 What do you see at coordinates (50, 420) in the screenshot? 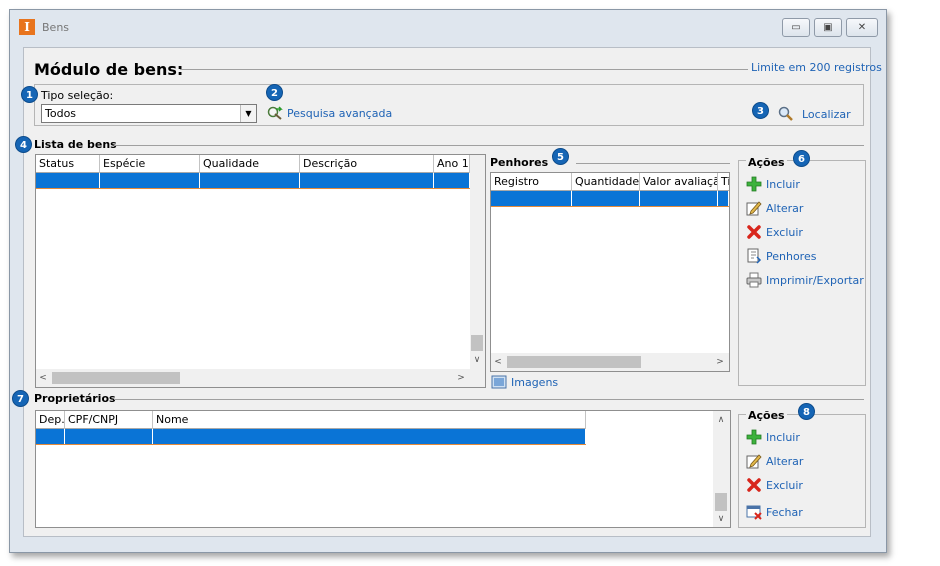
I see `column-header: Dep.` at bounding box center [50, 420].